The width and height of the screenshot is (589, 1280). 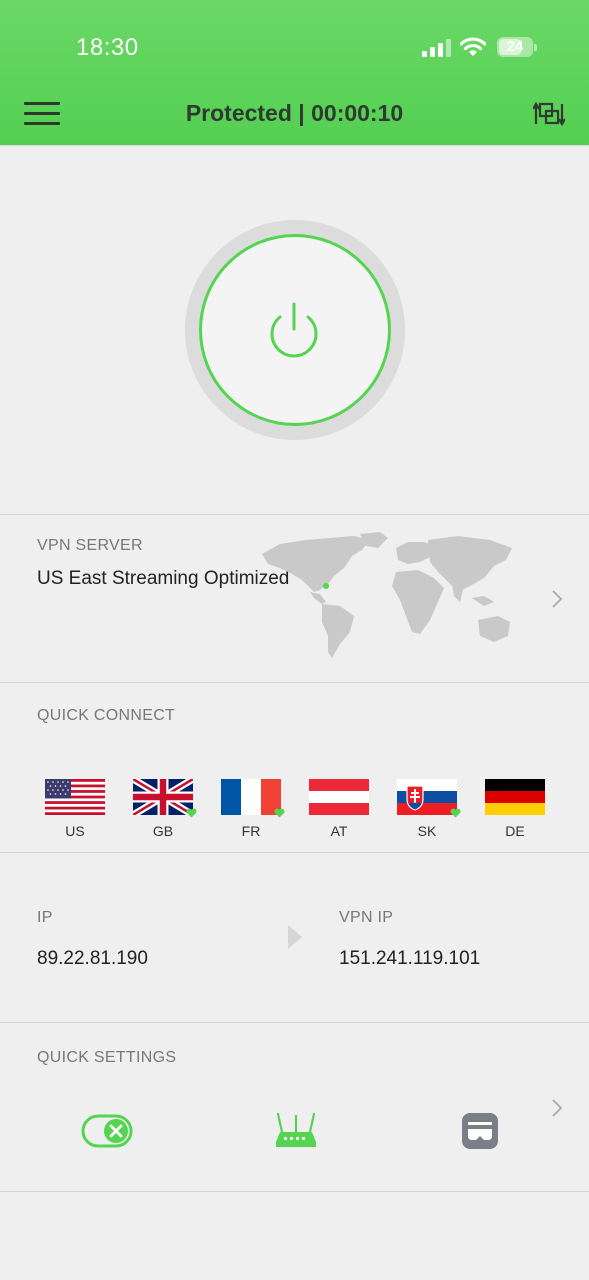 I want to click on vpn-server-label: VPN SERVER, so click(x=90, y=545).